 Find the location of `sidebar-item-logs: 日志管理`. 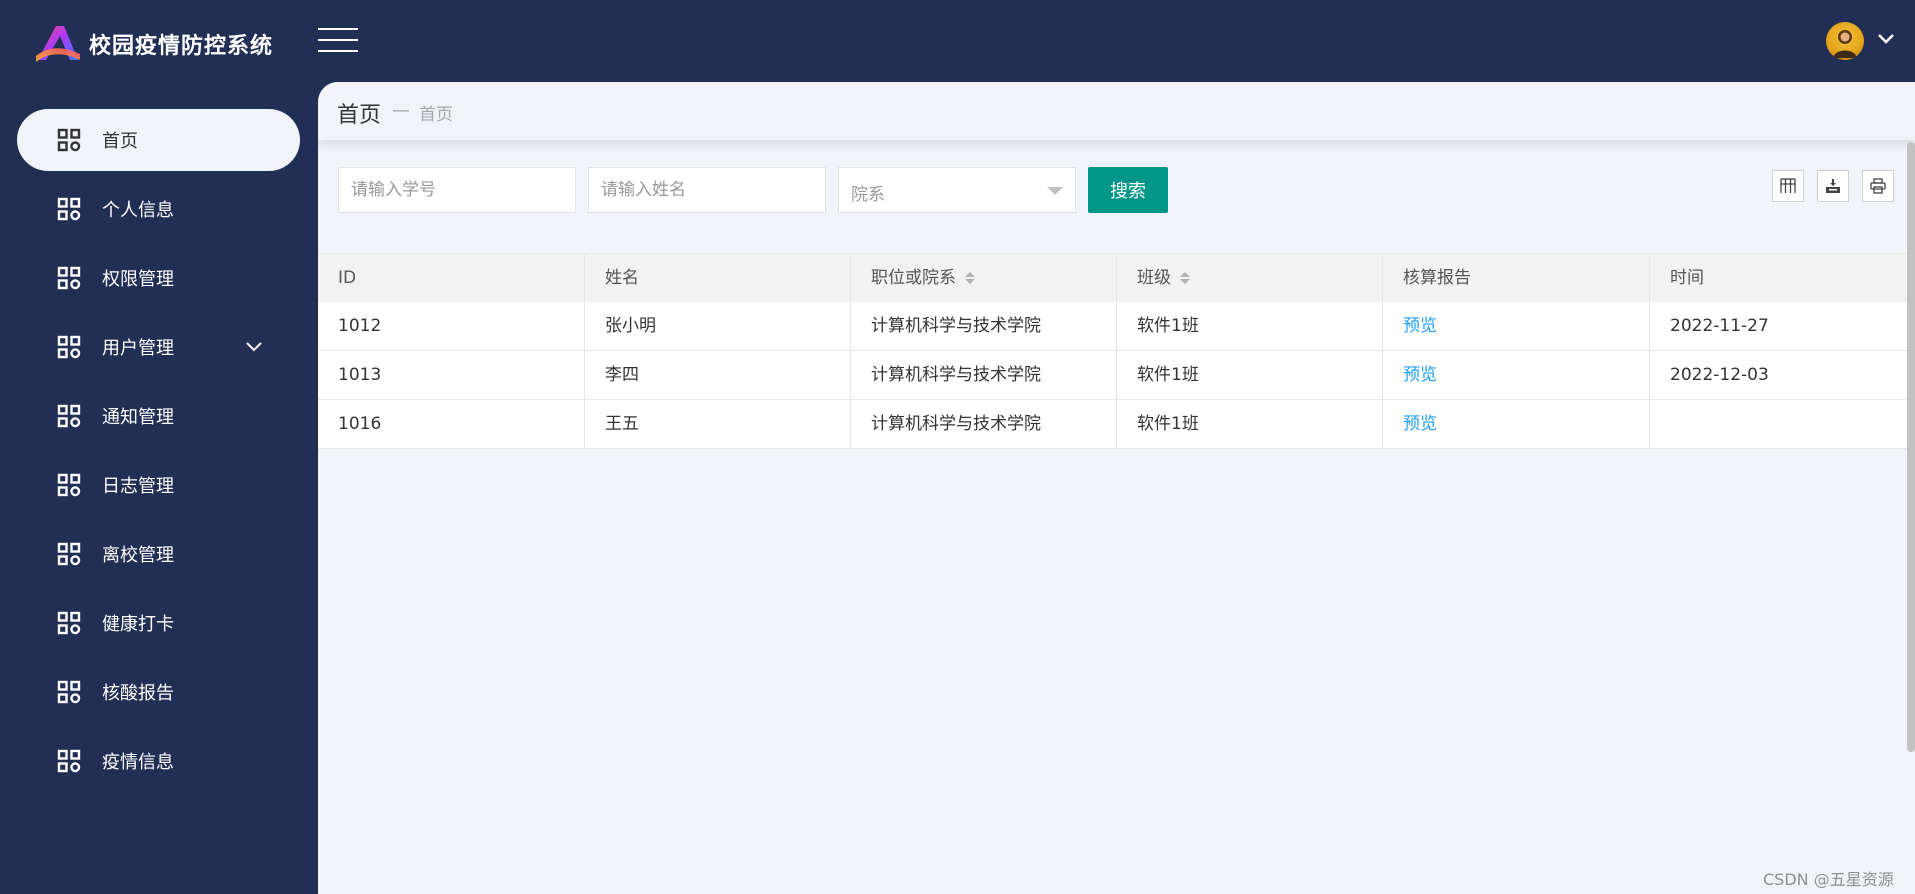

sidebar-item-logs: 日志管理 is located at coordinates (158, 485).